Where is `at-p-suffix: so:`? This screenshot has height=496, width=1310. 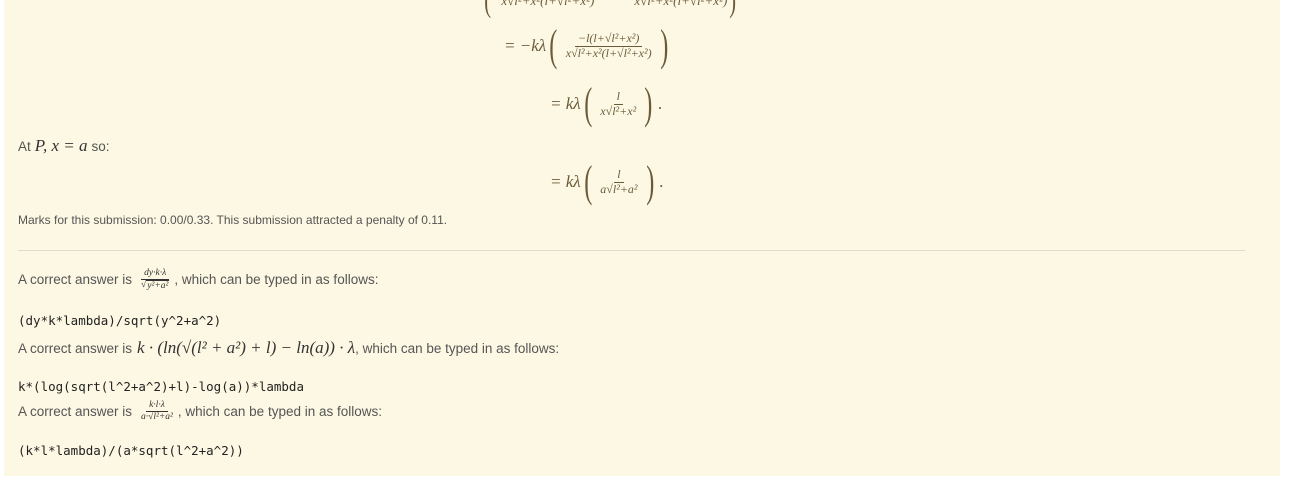
at-p-suffix: so: is located at coordinates (100, 146).